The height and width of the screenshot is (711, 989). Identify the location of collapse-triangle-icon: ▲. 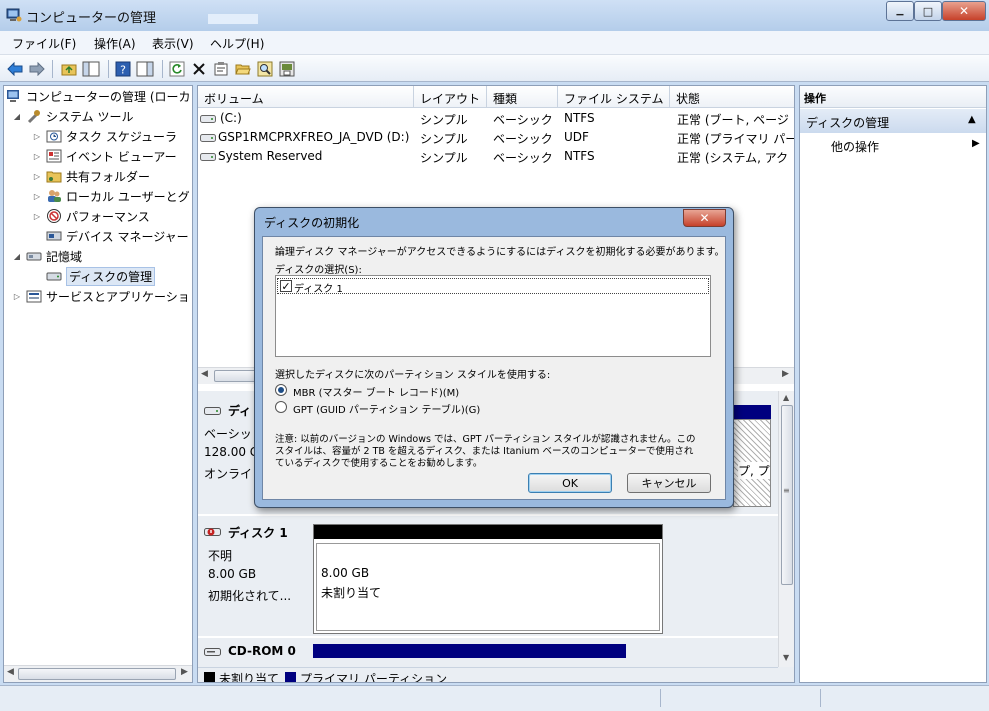
(972, 119).